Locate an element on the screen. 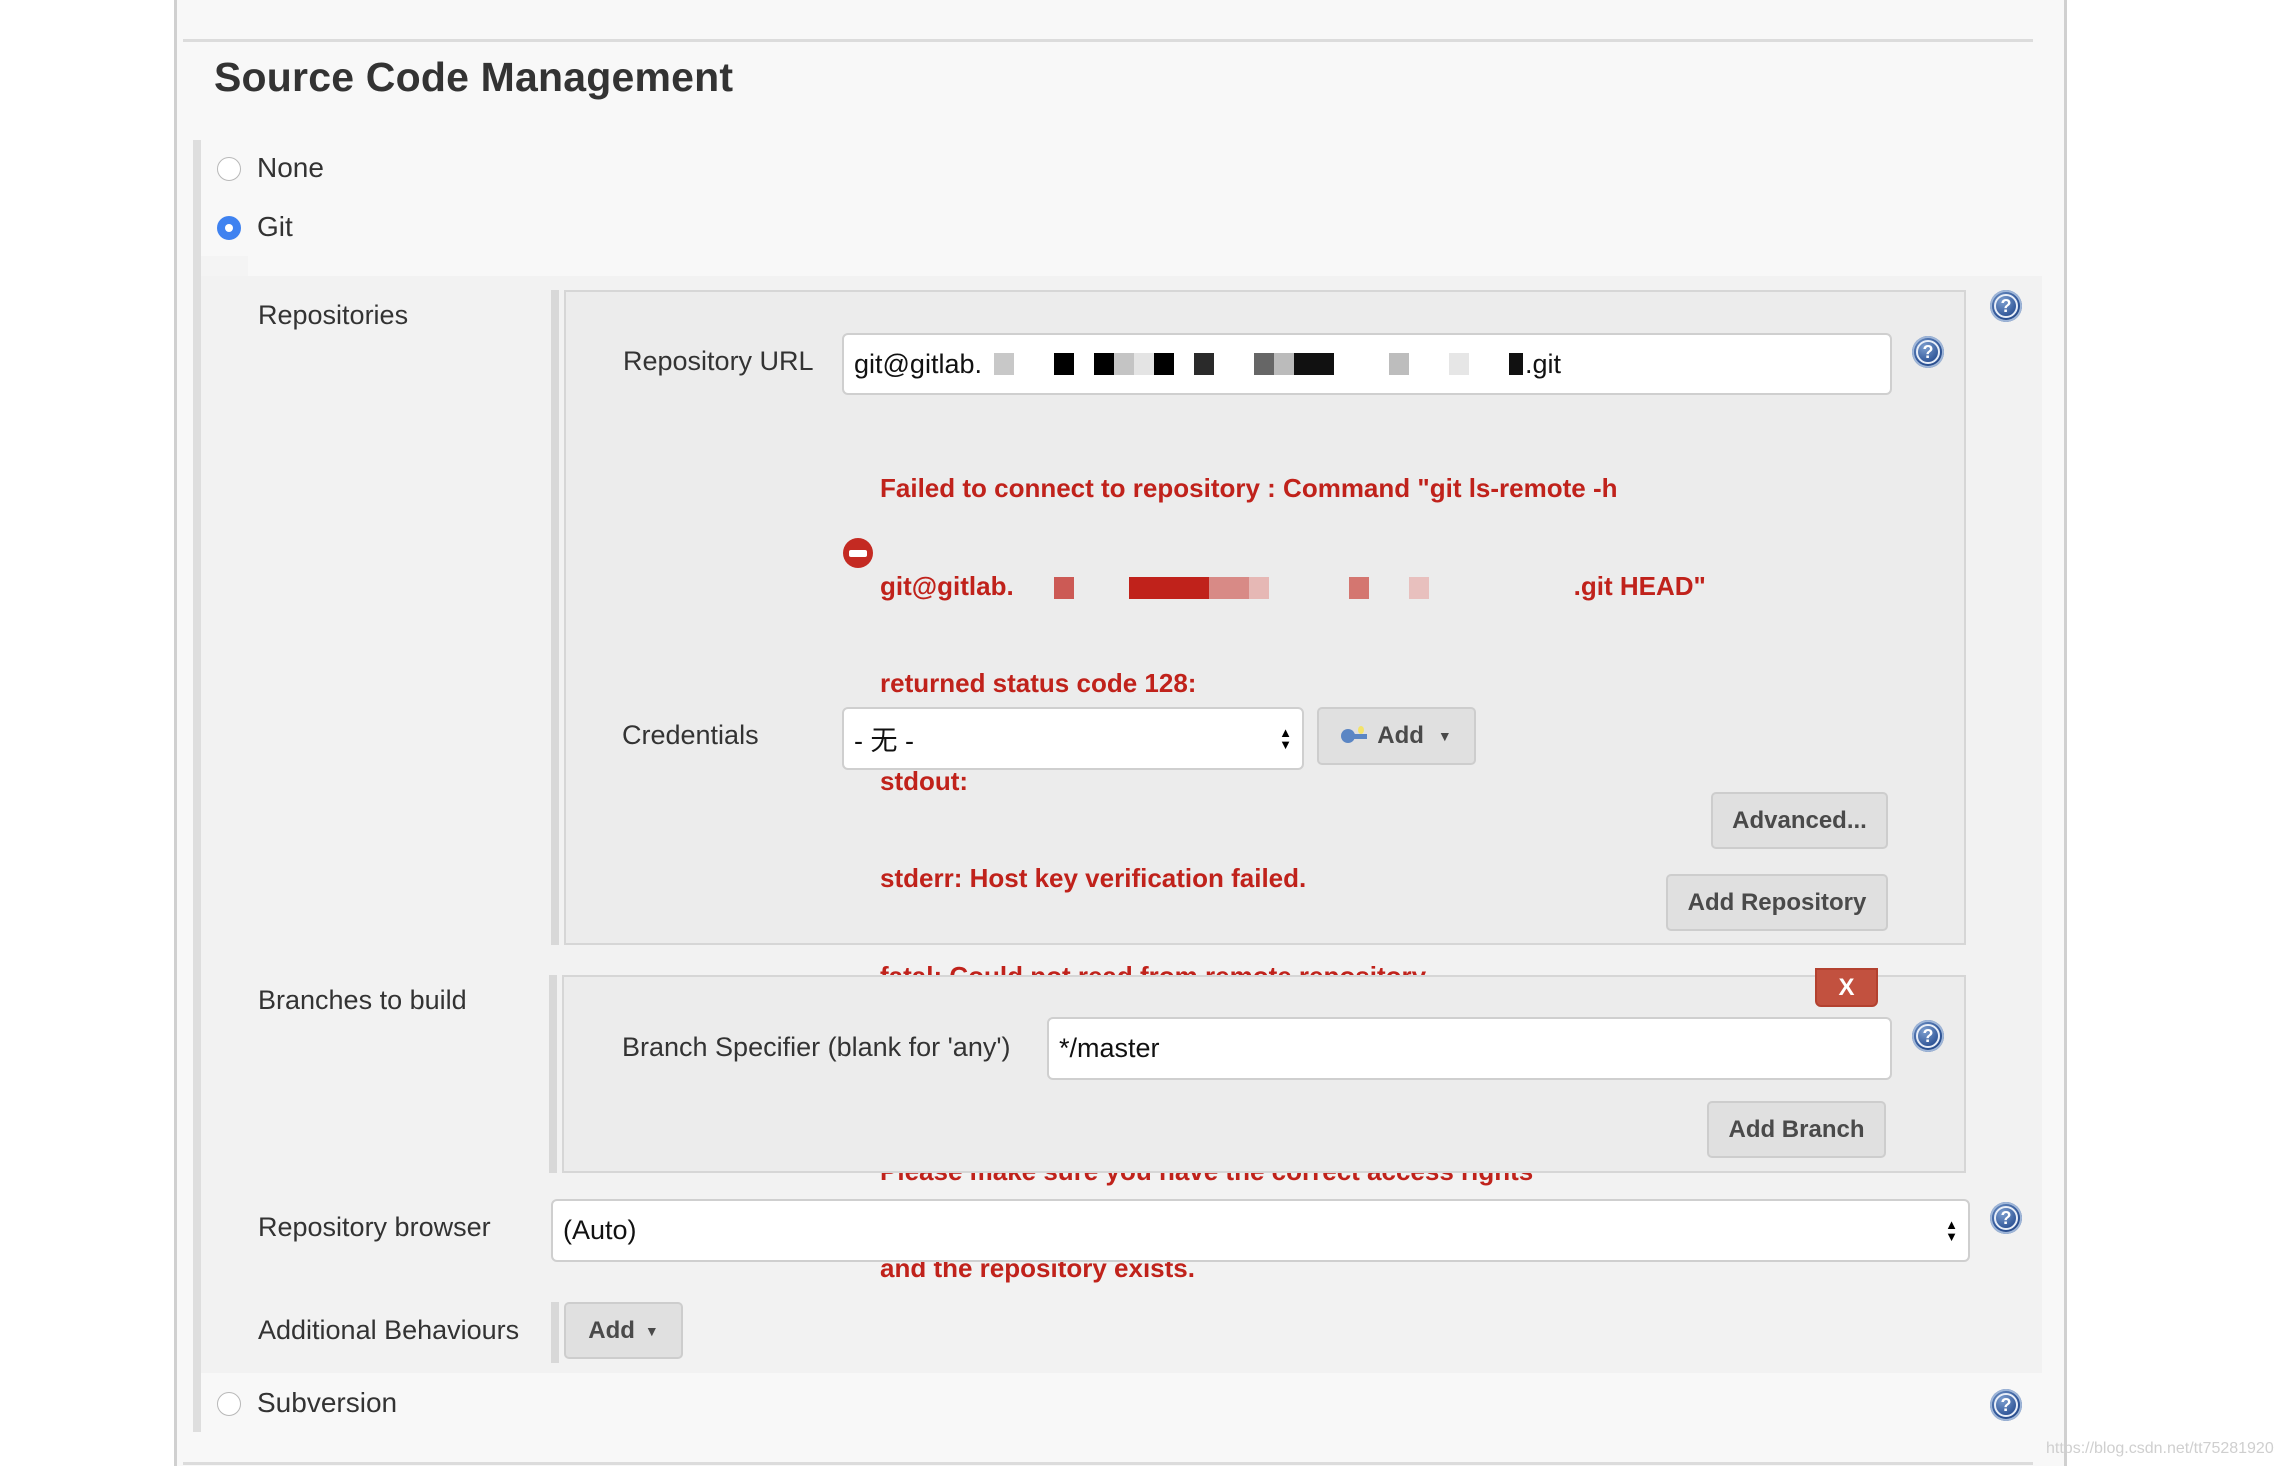 Image resolution: width=2278 pixels, height=1466 pixels. repository-browser-selected-value: (Auto) is located at coordinates (600, 1230).